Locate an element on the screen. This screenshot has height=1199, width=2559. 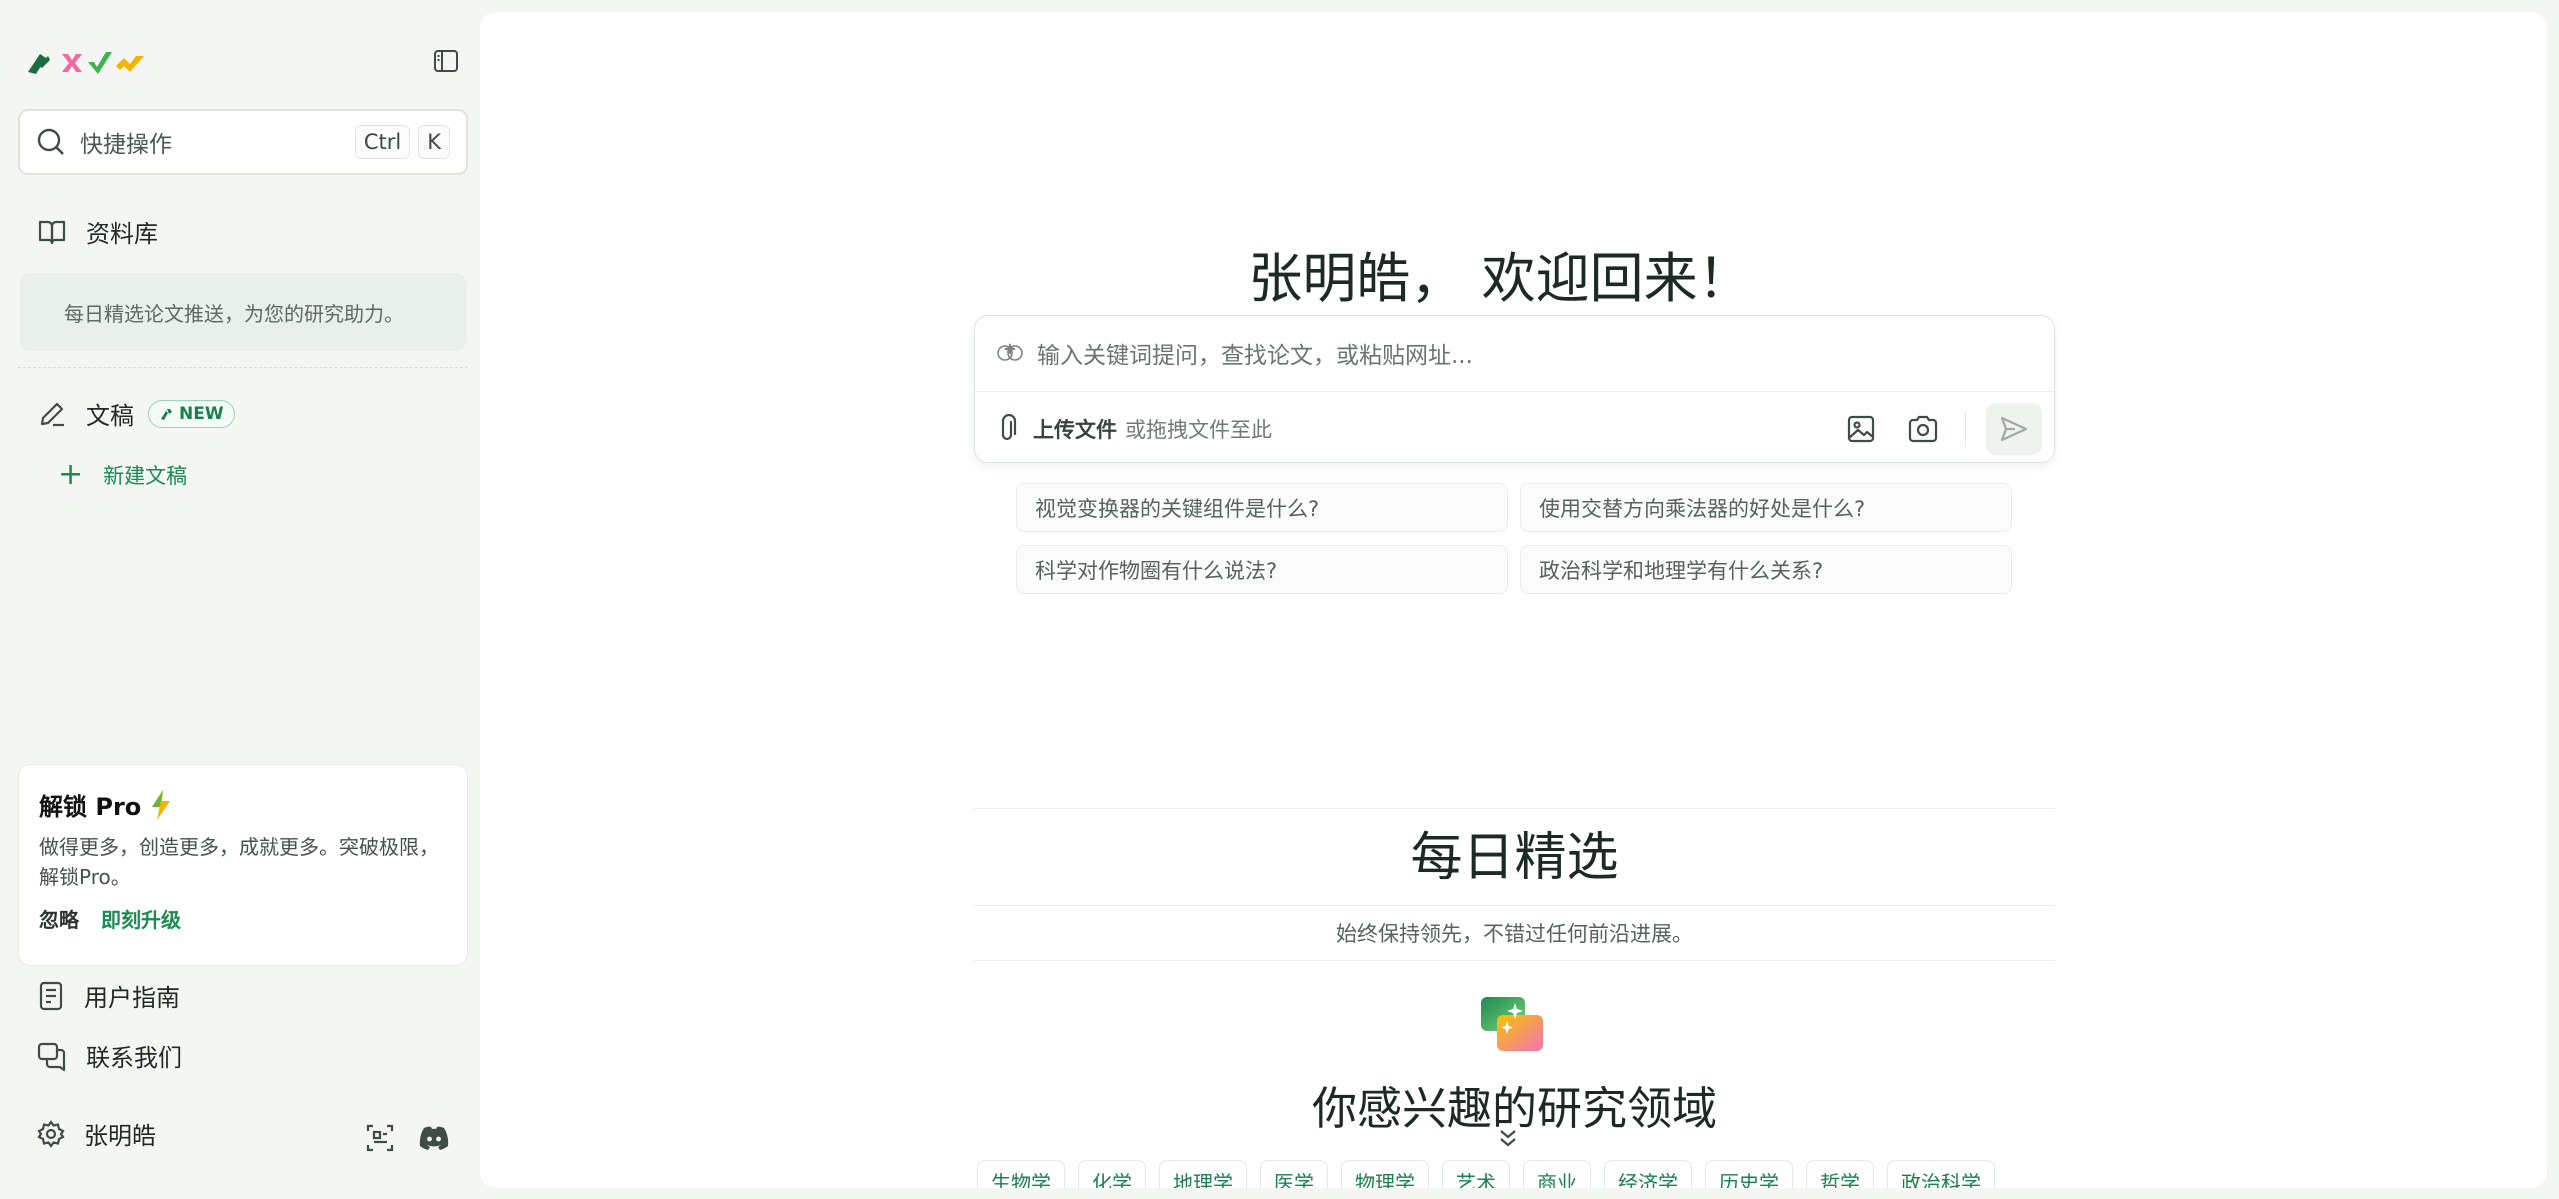
library-note: 每日精选论文推送，为您的研究助力。 is located at coordinates (243, 312).